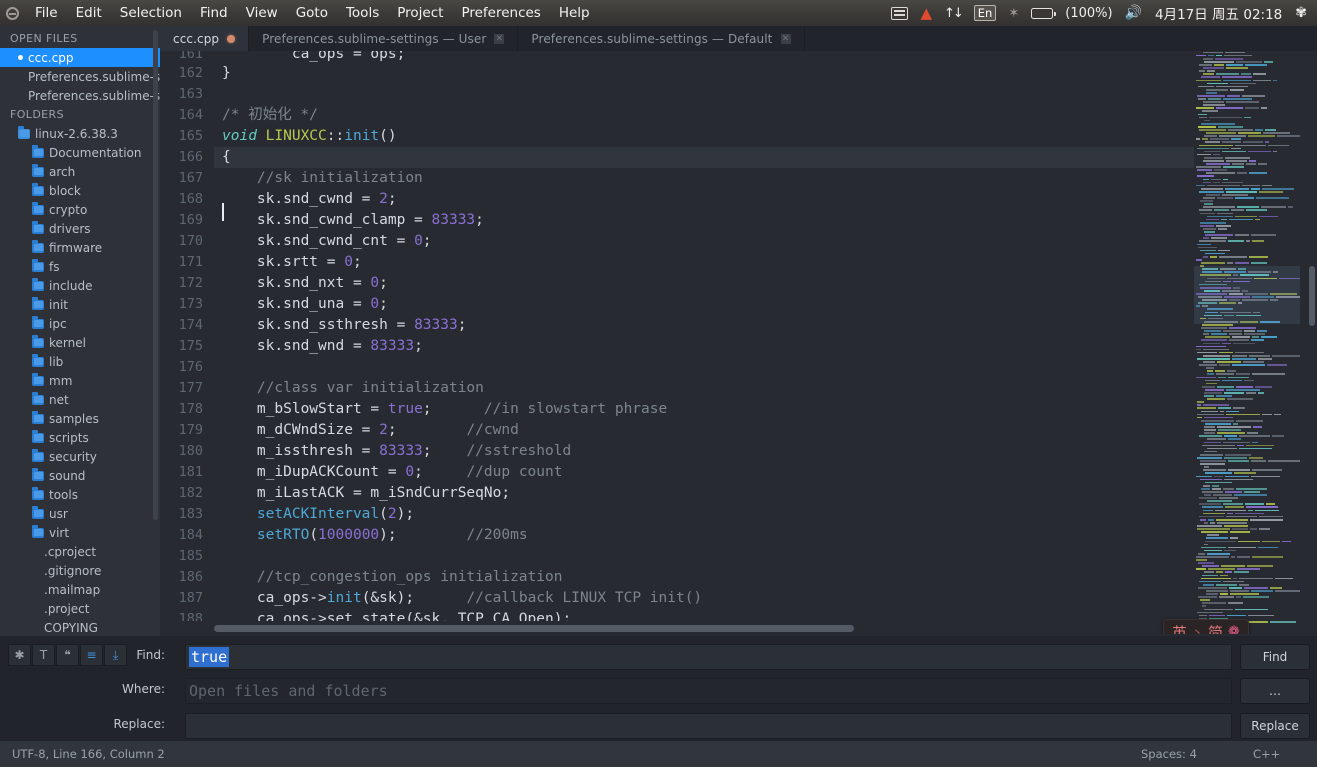 The image size is (1317, 767). What do you see at coordinates (1169, 754) in the screenshot?
I see `status-indentation: Spaces: 4` at bounding box center [1169, 754].